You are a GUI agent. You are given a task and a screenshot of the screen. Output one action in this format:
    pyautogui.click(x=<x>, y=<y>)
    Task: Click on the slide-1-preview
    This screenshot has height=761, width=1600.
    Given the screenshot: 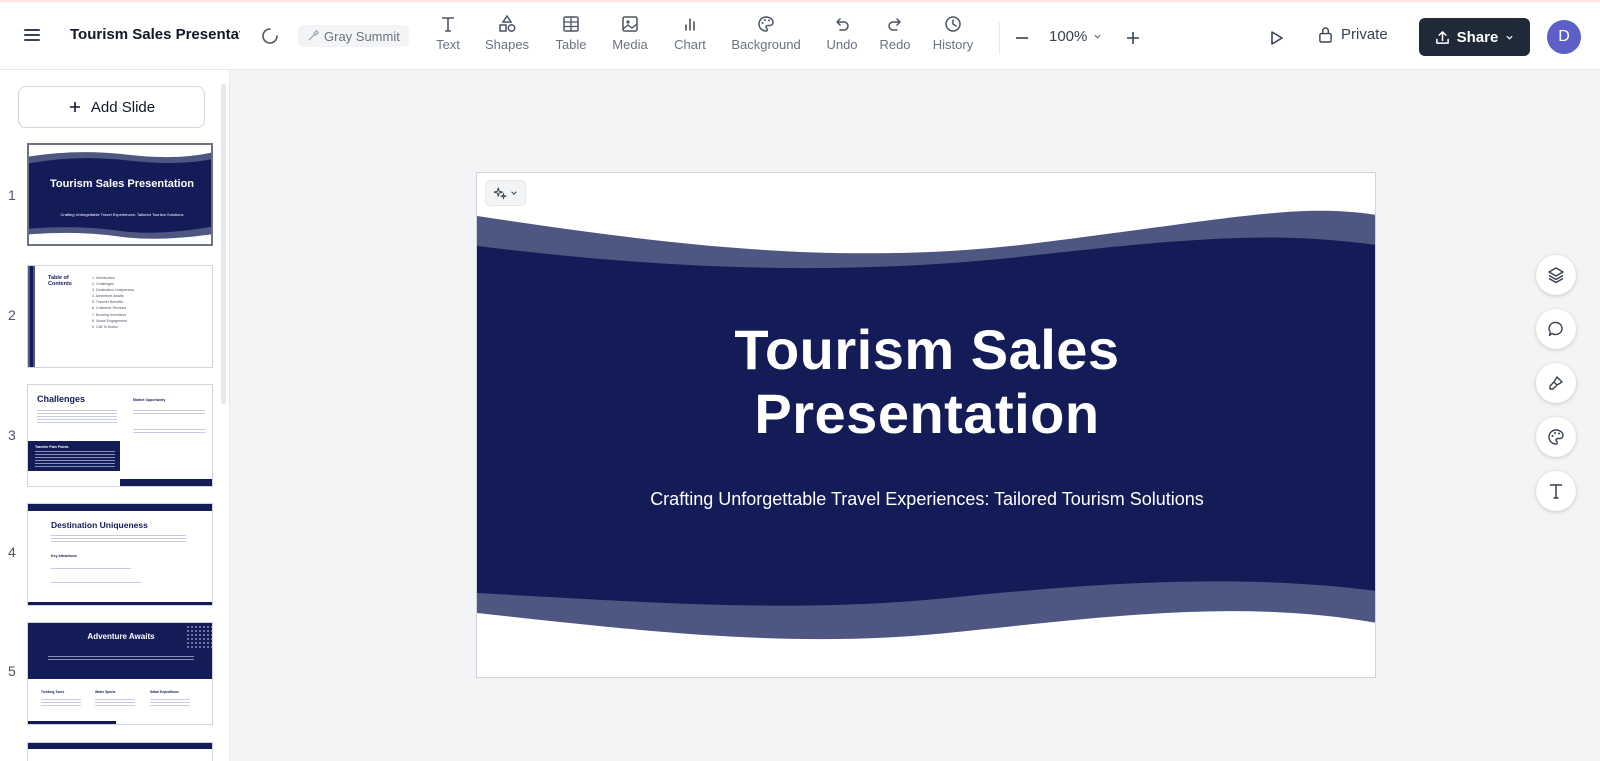 What is the action you would take?
    pyautogui.click(x=120, y=194)
    